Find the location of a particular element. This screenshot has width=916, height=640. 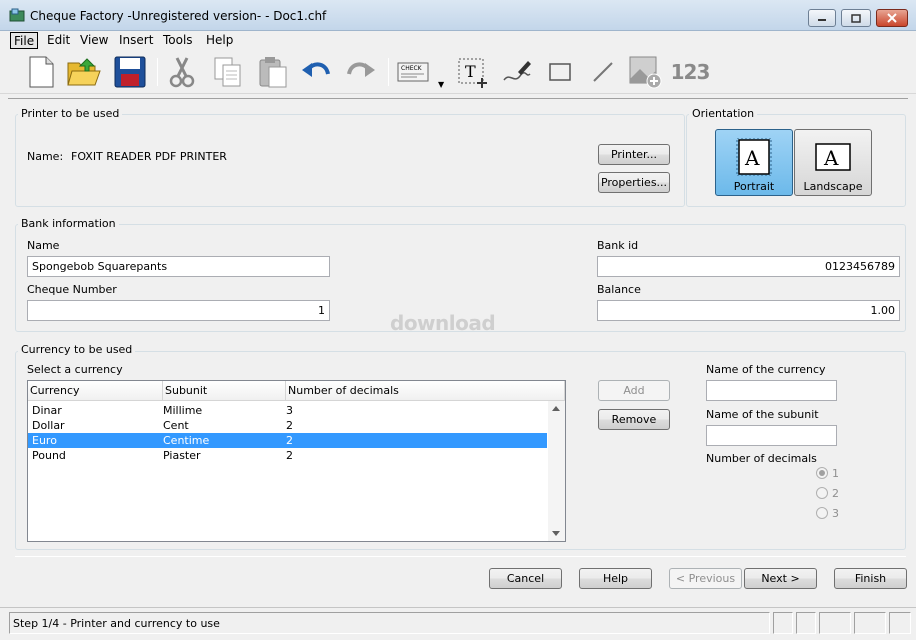

currency-row: Dinar Millime 3 is located at coordinates (287, 410).